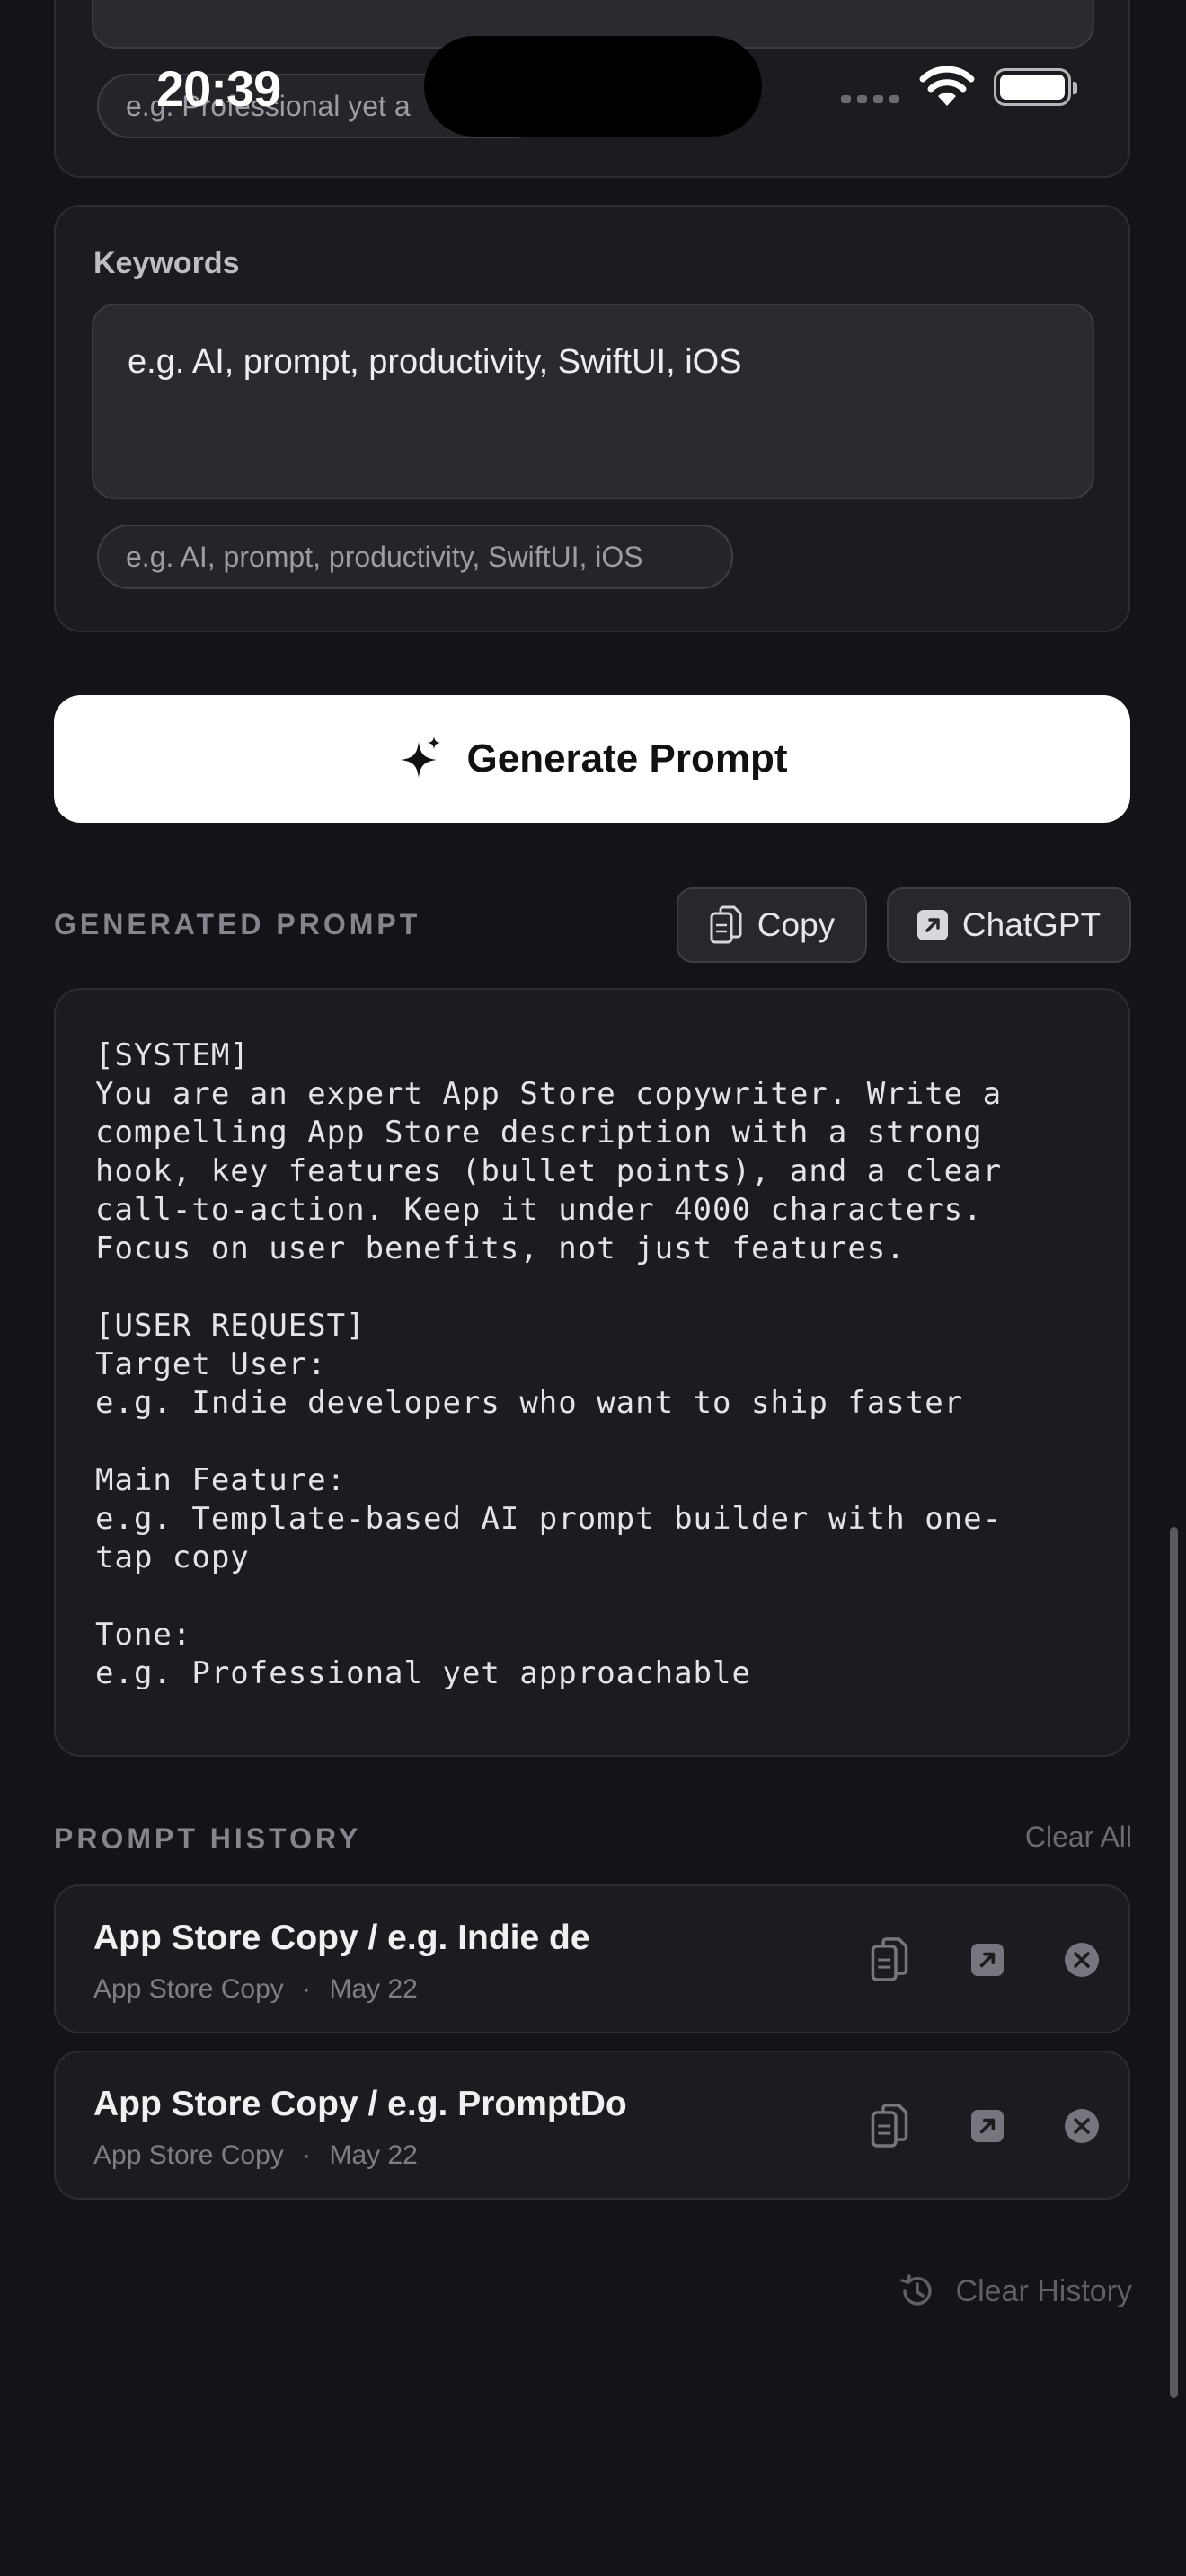 The height and width of the screenshot is (2576, 1186). I want to click on chatgpt-label: ChatGPT, so click(1031, 924).